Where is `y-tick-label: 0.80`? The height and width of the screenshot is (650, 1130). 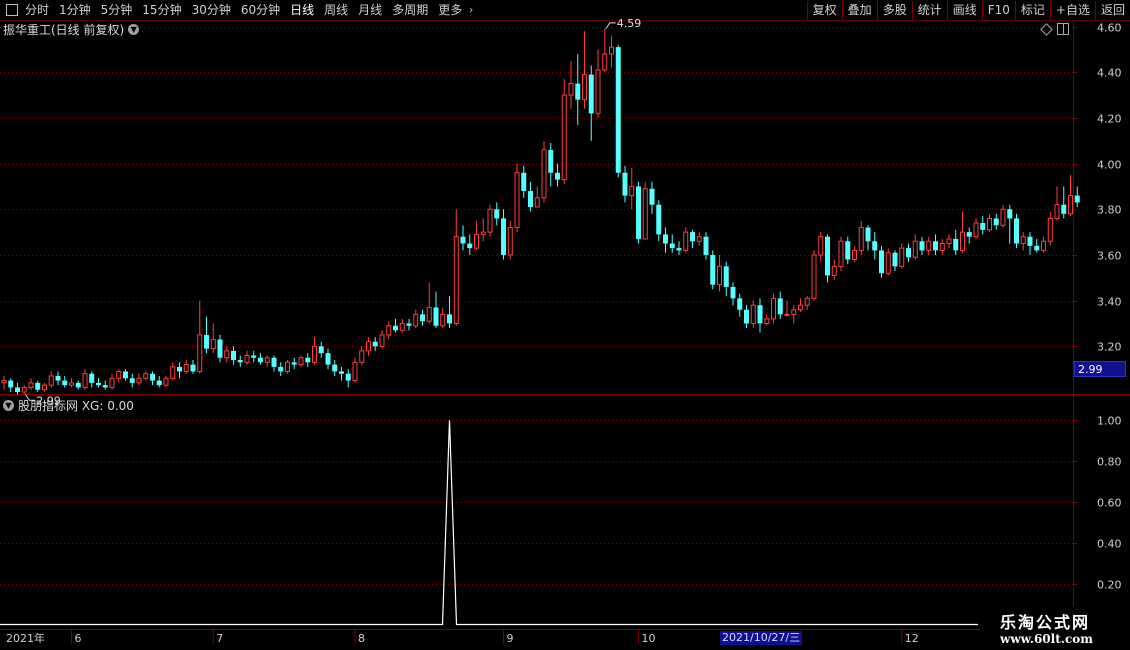 y-tick-label: 0.80 is located at coordinates (1109, 462).